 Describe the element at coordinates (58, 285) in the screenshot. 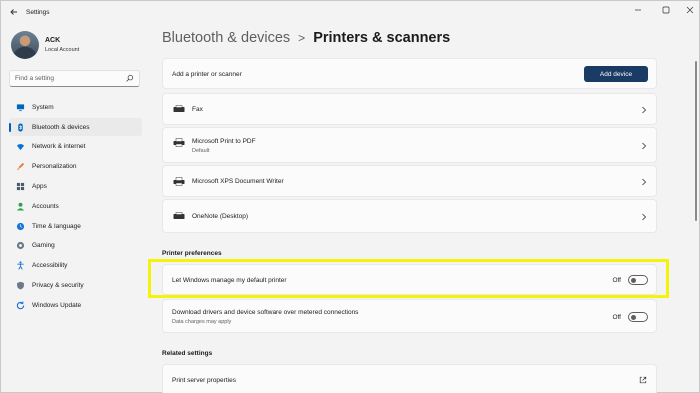

I see `sidebar-item-label: Privacy & security` at that location.